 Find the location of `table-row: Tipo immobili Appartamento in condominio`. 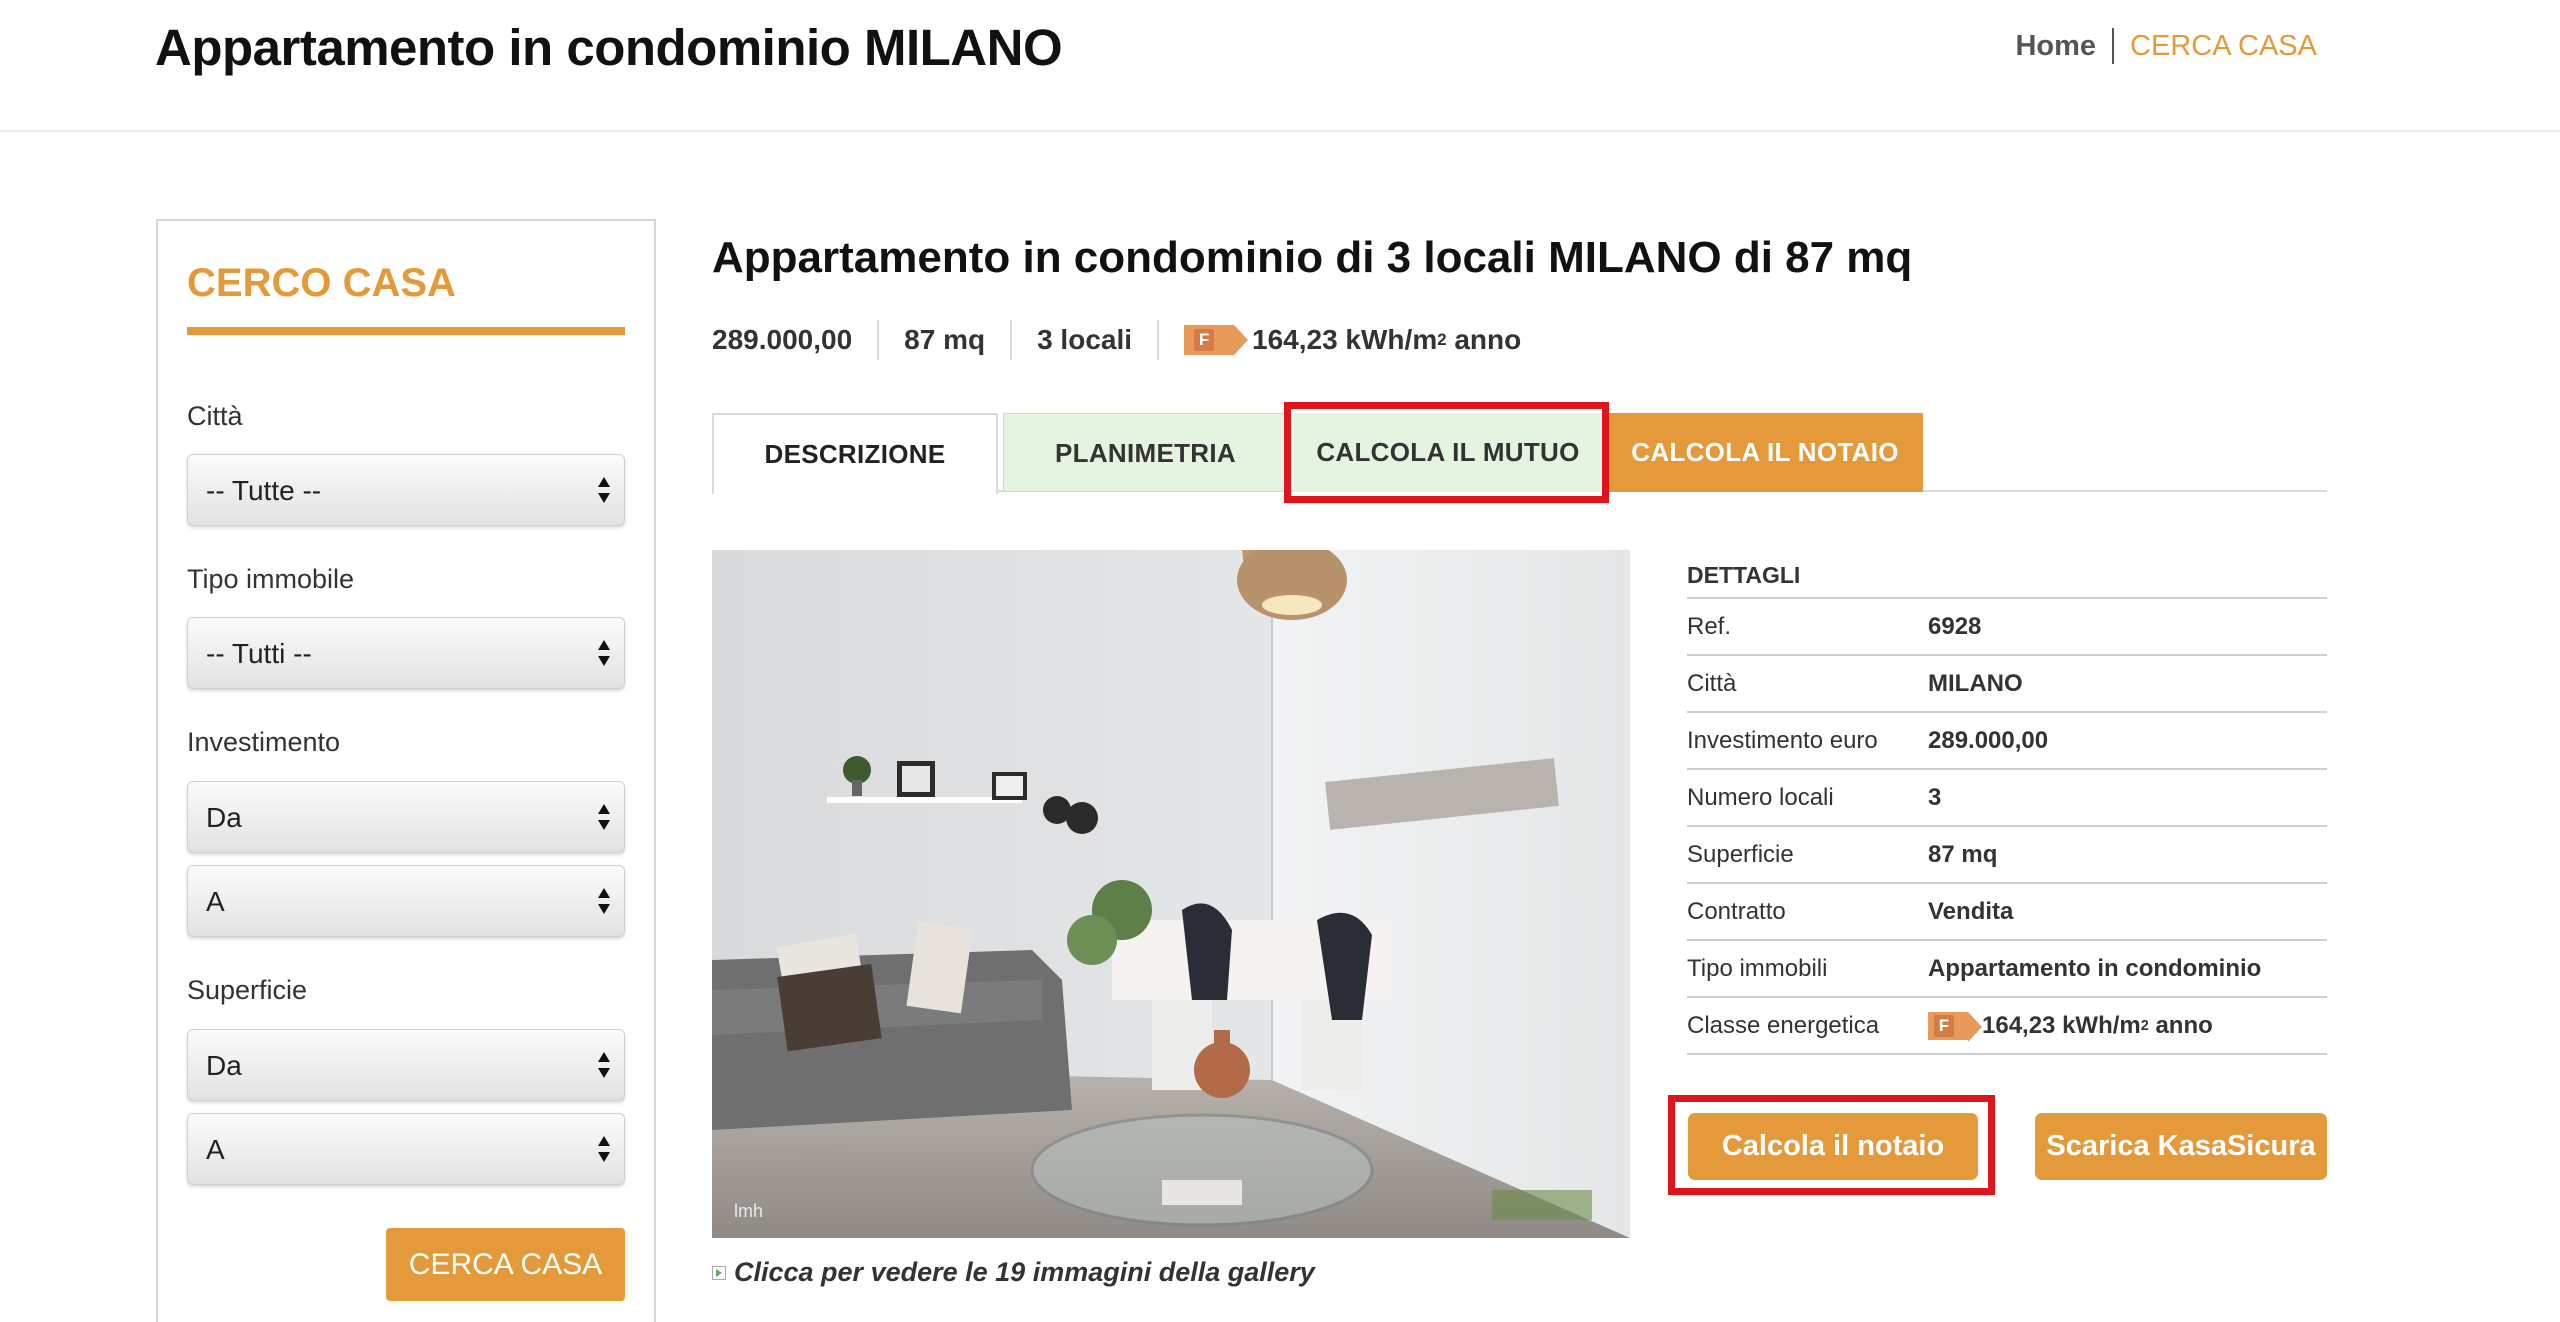

table-row: Tipo immobili Appartamento in condominio is located at coordinates (2007, 969).